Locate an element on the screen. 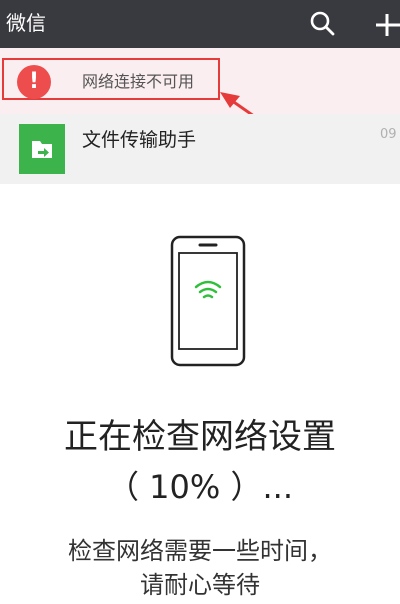 This screenshot has width=400, height=604. network-check-description: 检查网络需要一些时间， 请耐心等待 is located at coordinates (200, 568).